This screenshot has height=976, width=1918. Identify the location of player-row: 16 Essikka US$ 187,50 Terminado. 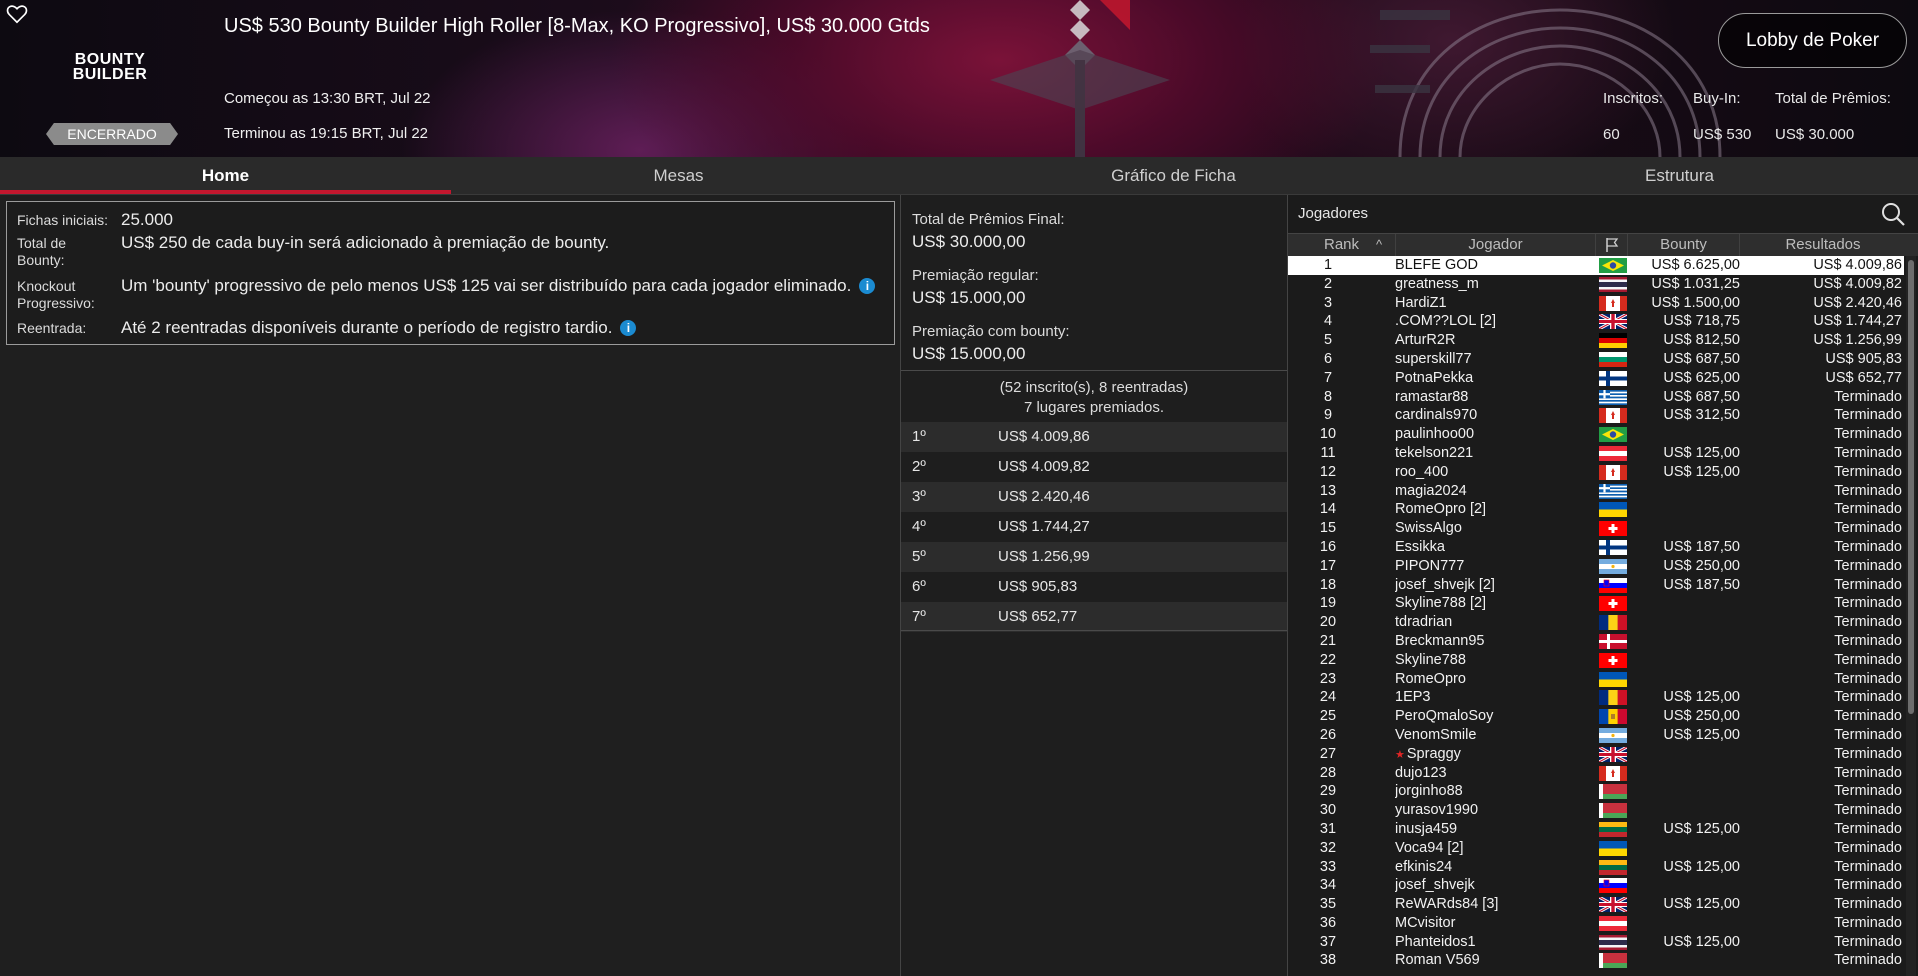
(1596, 547).